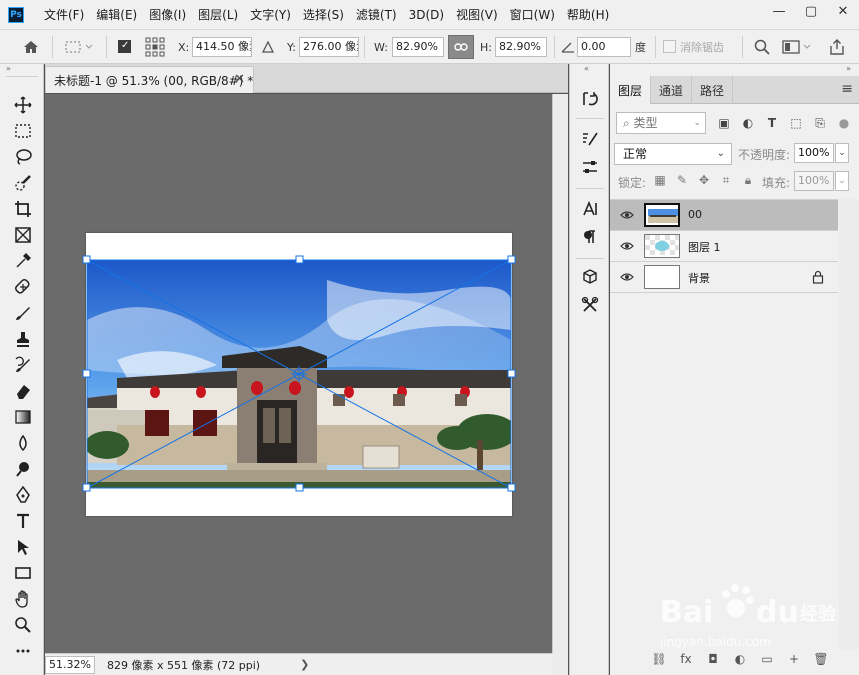  Describe the element at coordinates (814, 153) in the screenshot. I see `opacity-field: 100%` at that location.